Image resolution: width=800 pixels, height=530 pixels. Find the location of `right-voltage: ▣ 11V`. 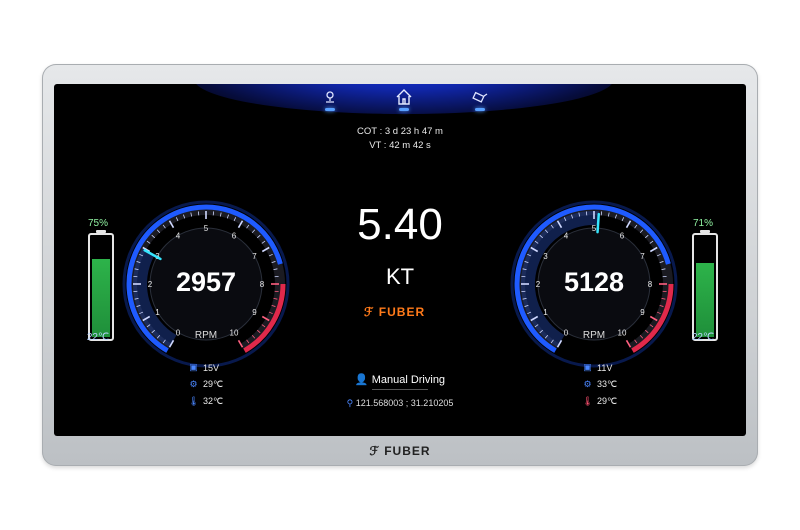

right-voltage: ▣ 11V is located at coordinates (597, 367).